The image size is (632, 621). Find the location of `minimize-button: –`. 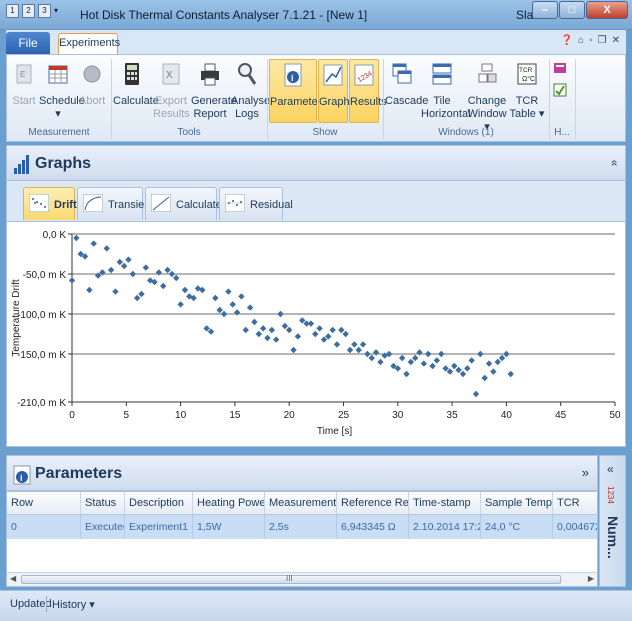

minimize-button: – is located at coordinates (545, 10).